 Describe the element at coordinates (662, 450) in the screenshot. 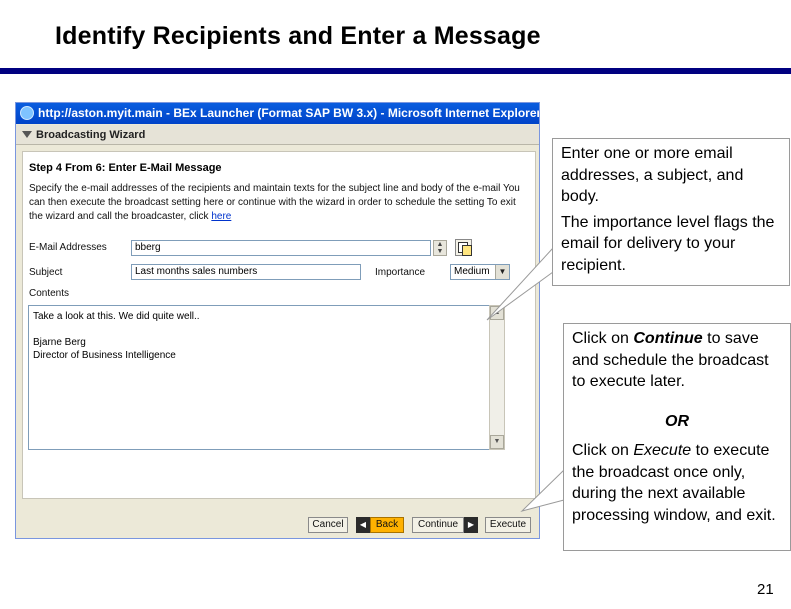

I see `callout-emphasis: Execute` at that location.